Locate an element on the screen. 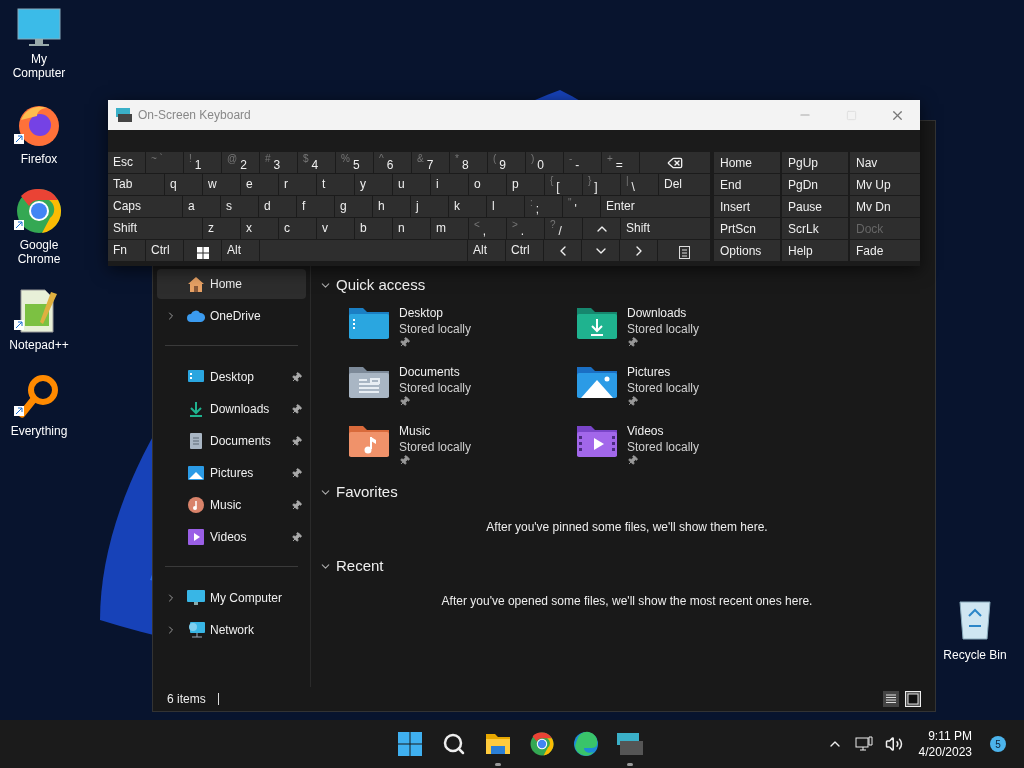 The image size is (1024, 768). keyboard-key: Insert is located at coordinates (747, 206).